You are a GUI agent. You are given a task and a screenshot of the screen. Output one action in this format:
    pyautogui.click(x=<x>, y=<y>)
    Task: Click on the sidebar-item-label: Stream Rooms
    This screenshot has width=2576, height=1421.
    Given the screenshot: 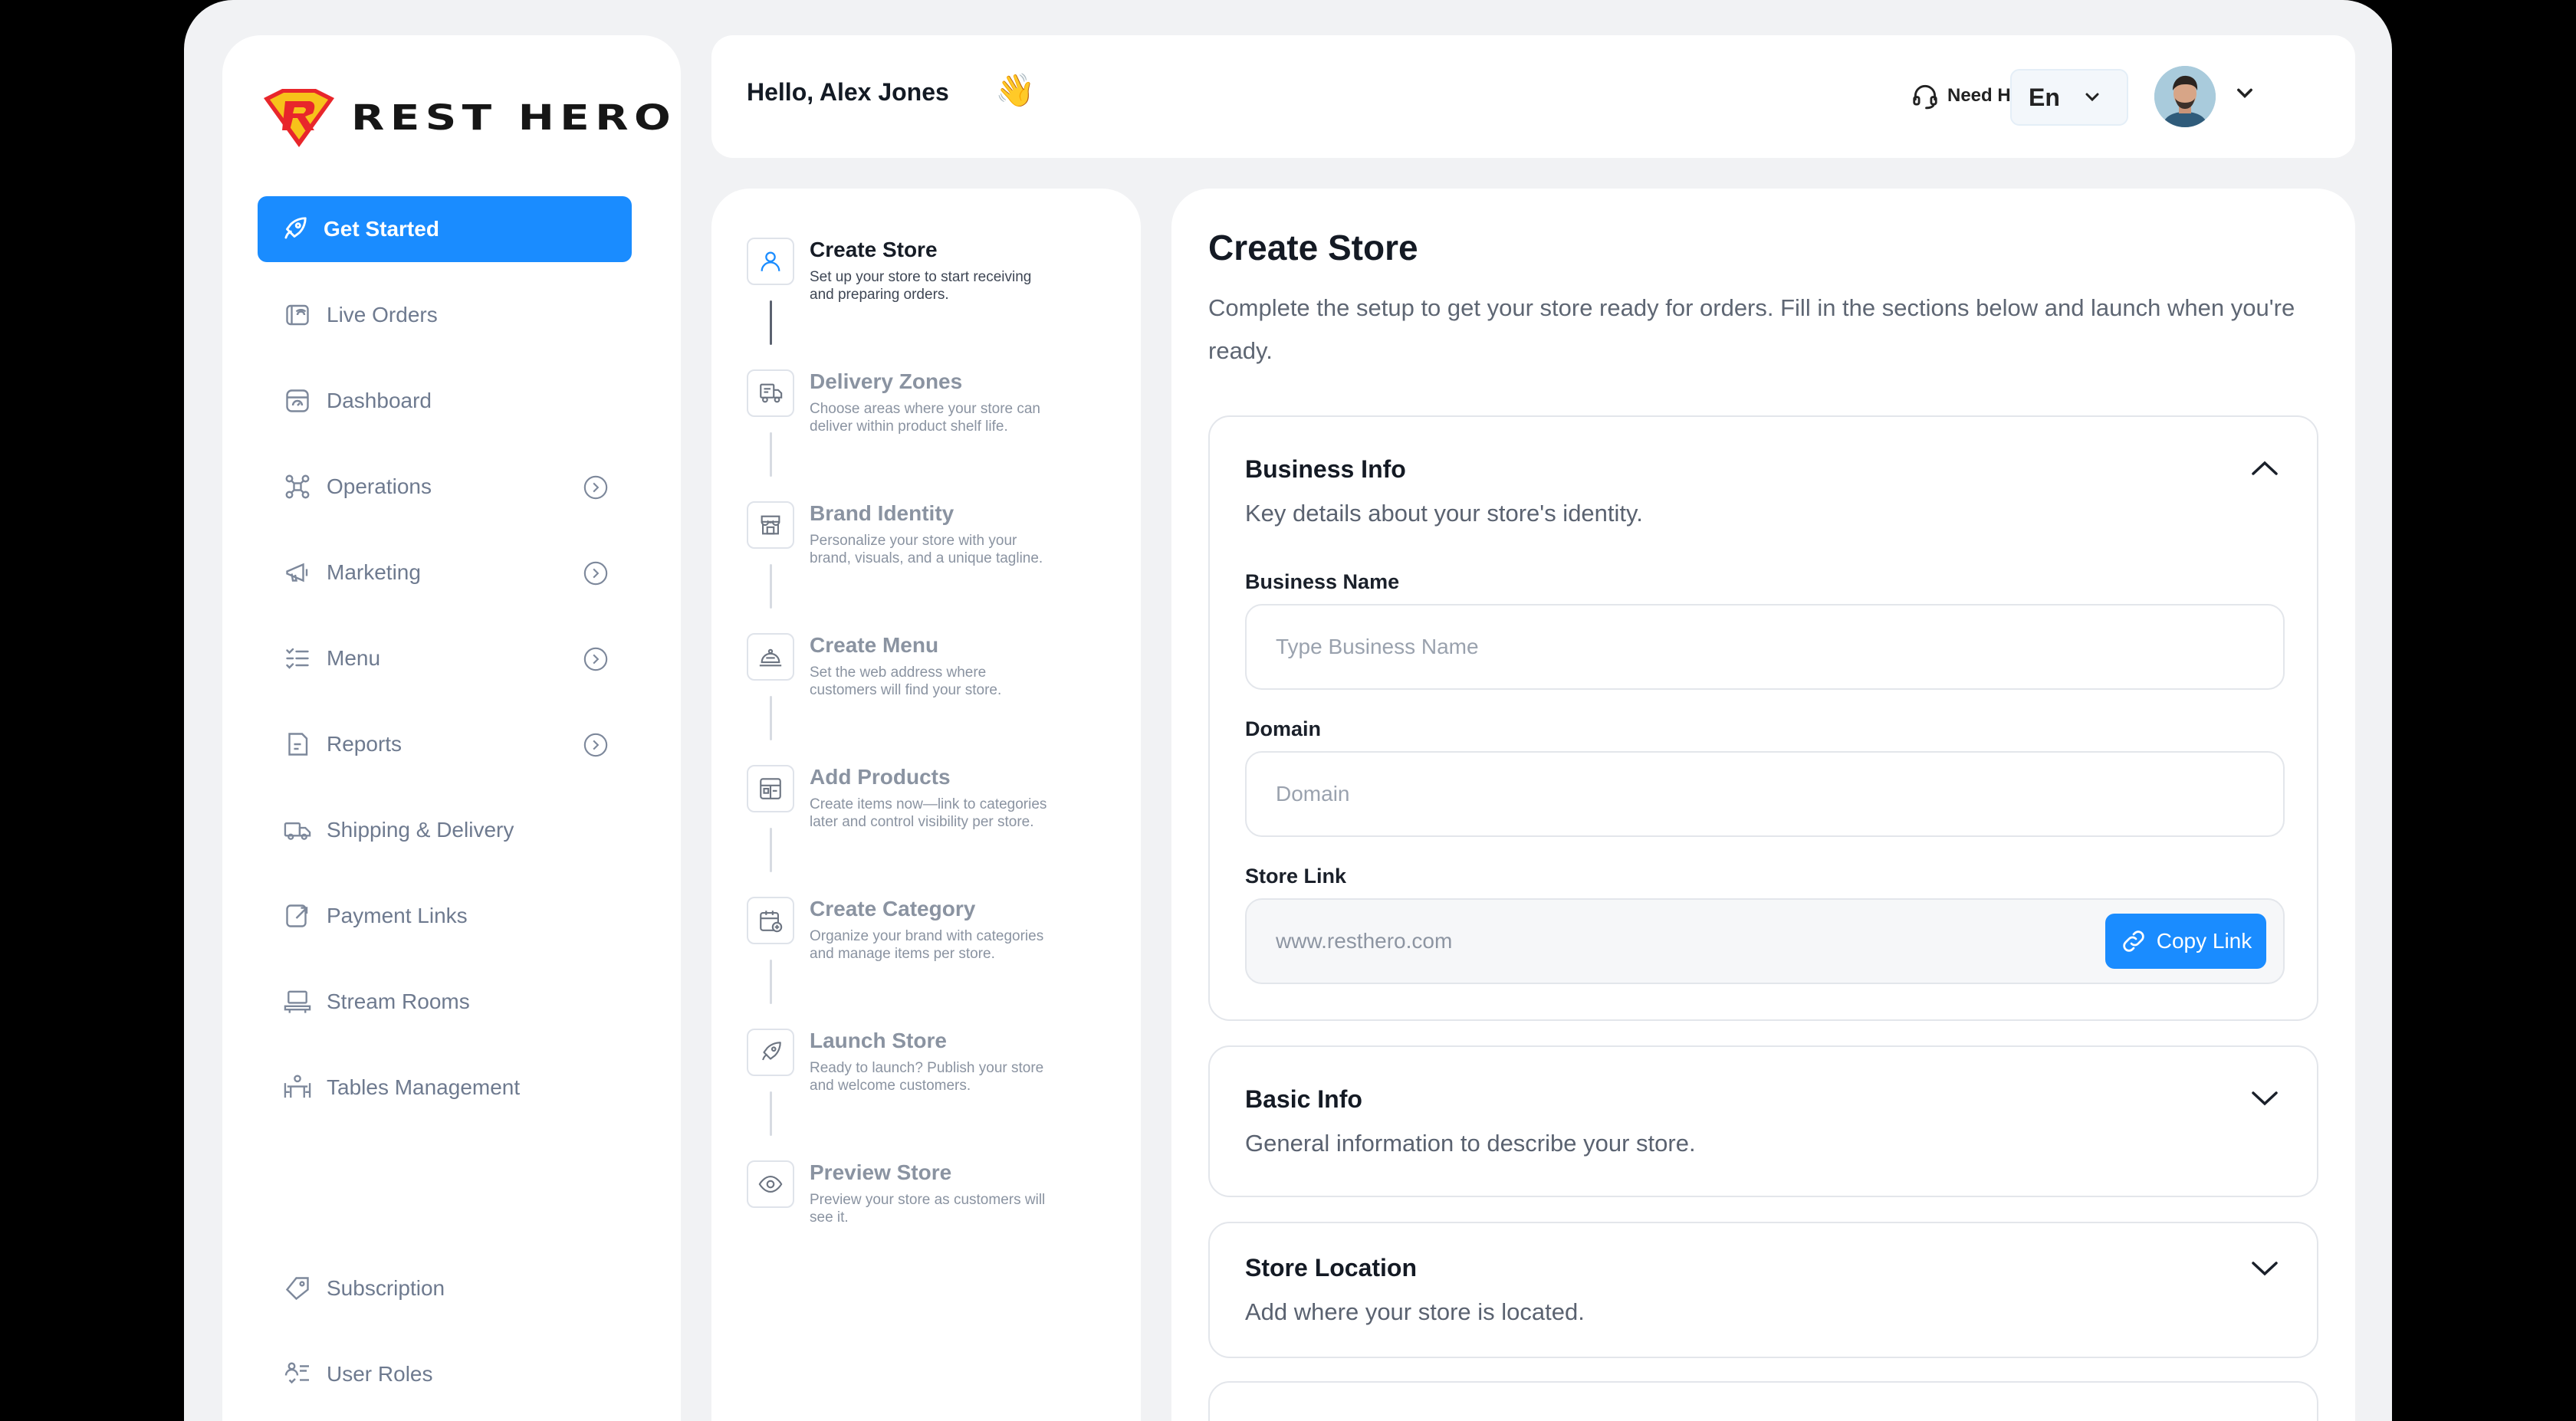 What is the action you would take?
    pyautogui.click(x=398, y=1001)
    